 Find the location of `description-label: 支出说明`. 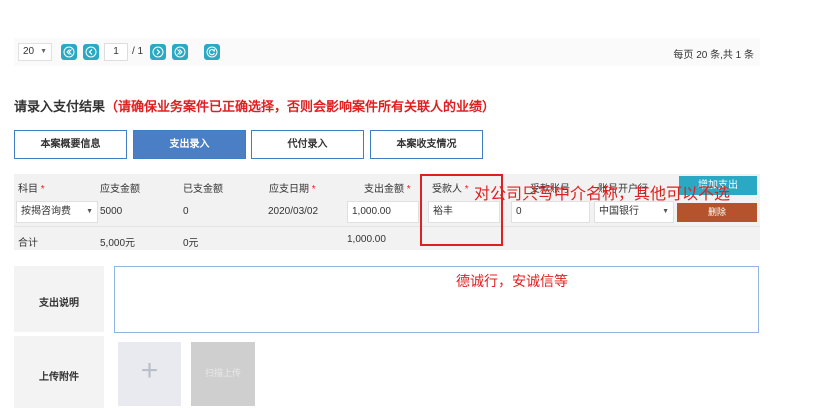

description-label: 支出说明 is located at coordinates (59, 303).